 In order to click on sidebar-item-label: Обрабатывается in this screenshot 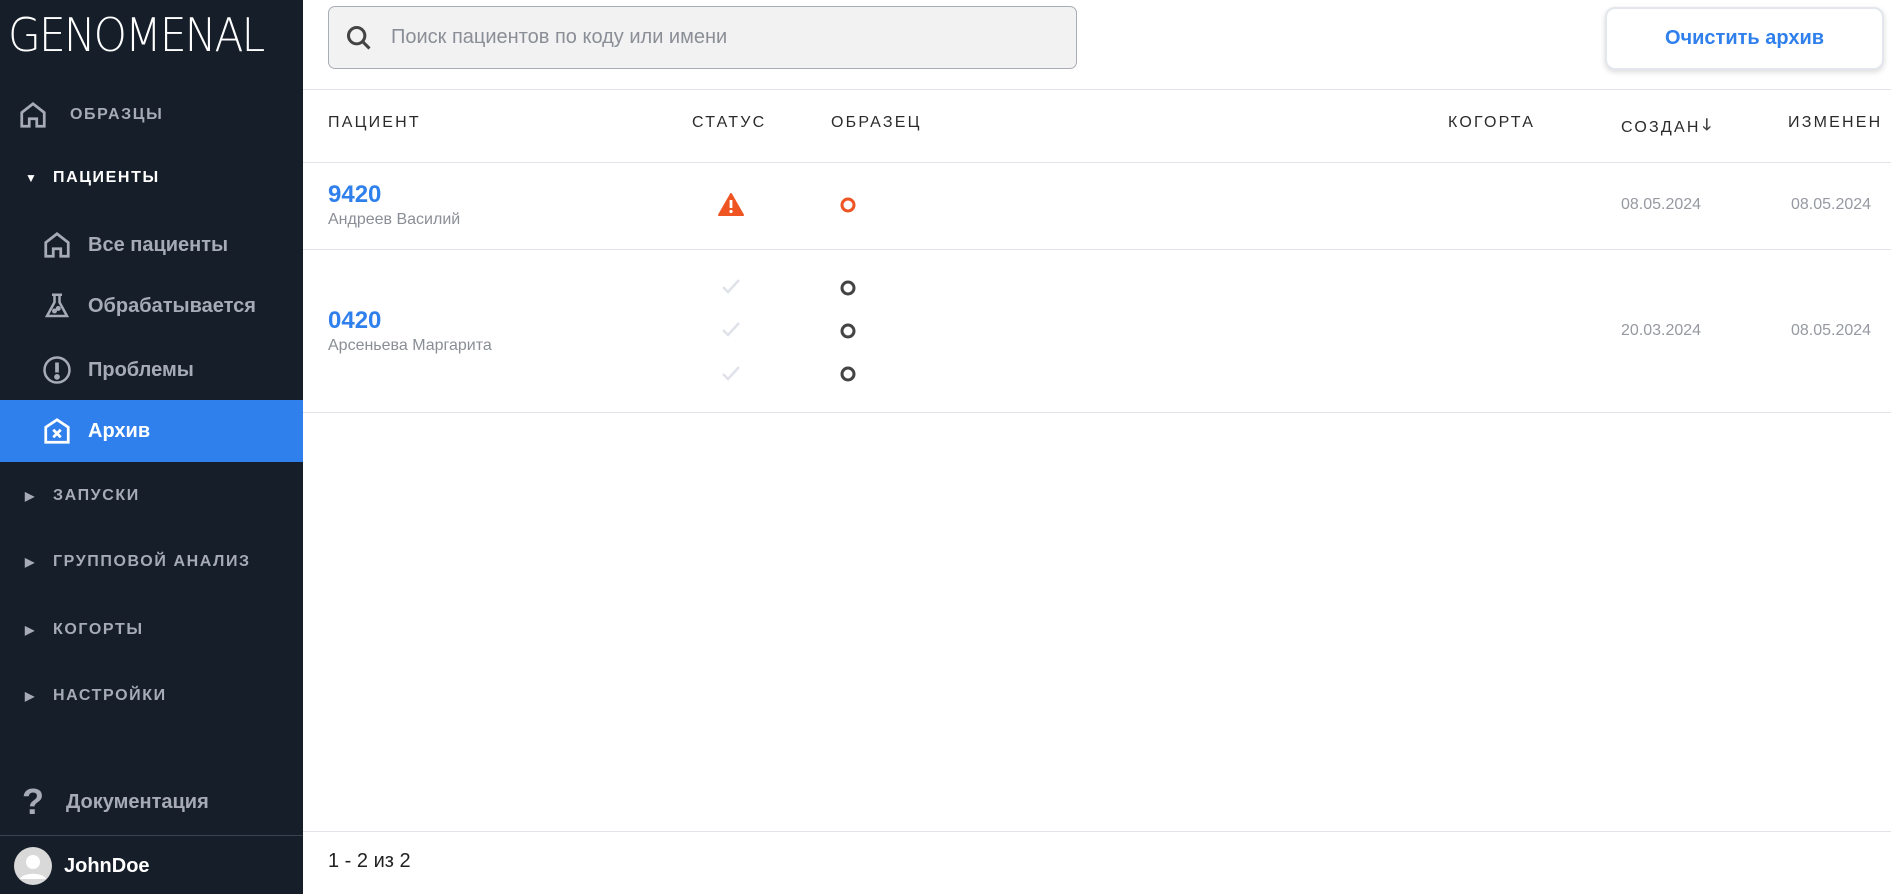, I will do `click(172, 305)`.